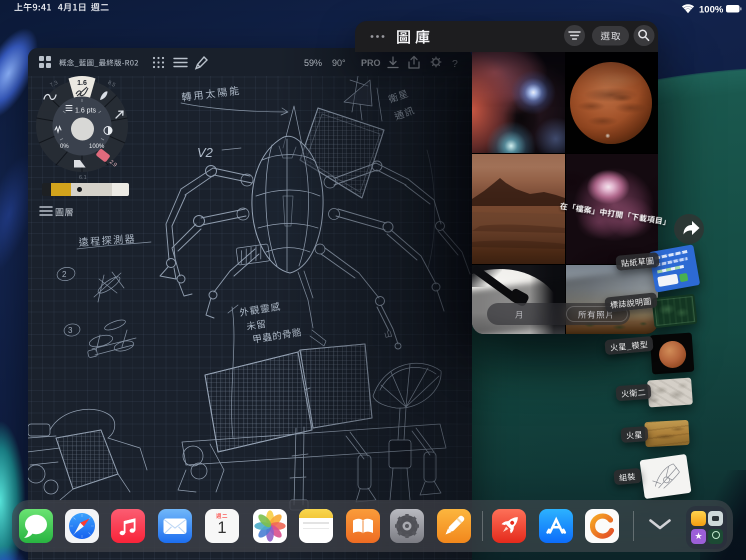 The height and width of the screenshot is (560, 746). What do you see at coordinates (86, 111) in the screenshot?
I see `svg-text: 1.6 pts` at bounding box center [86, 111].